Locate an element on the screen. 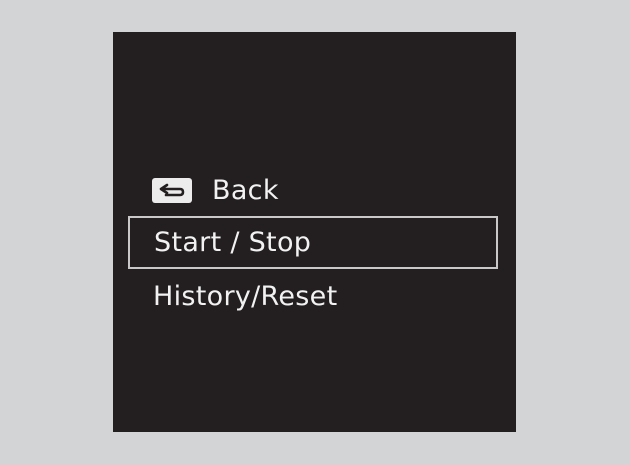 Image resolution: width=630 pixels, height=465 pixels. menu-item-history-reset: History/Reset is located at coordinates (313, 296).